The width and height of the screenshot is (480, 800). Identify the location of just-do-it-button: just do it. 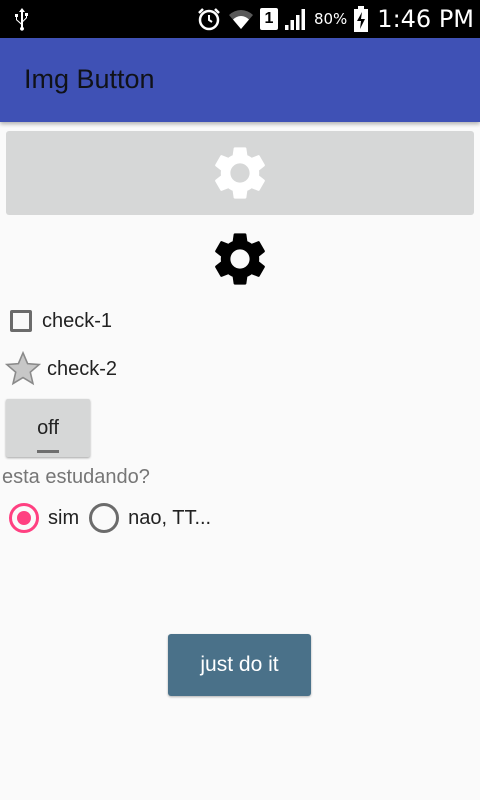
(239, 665).